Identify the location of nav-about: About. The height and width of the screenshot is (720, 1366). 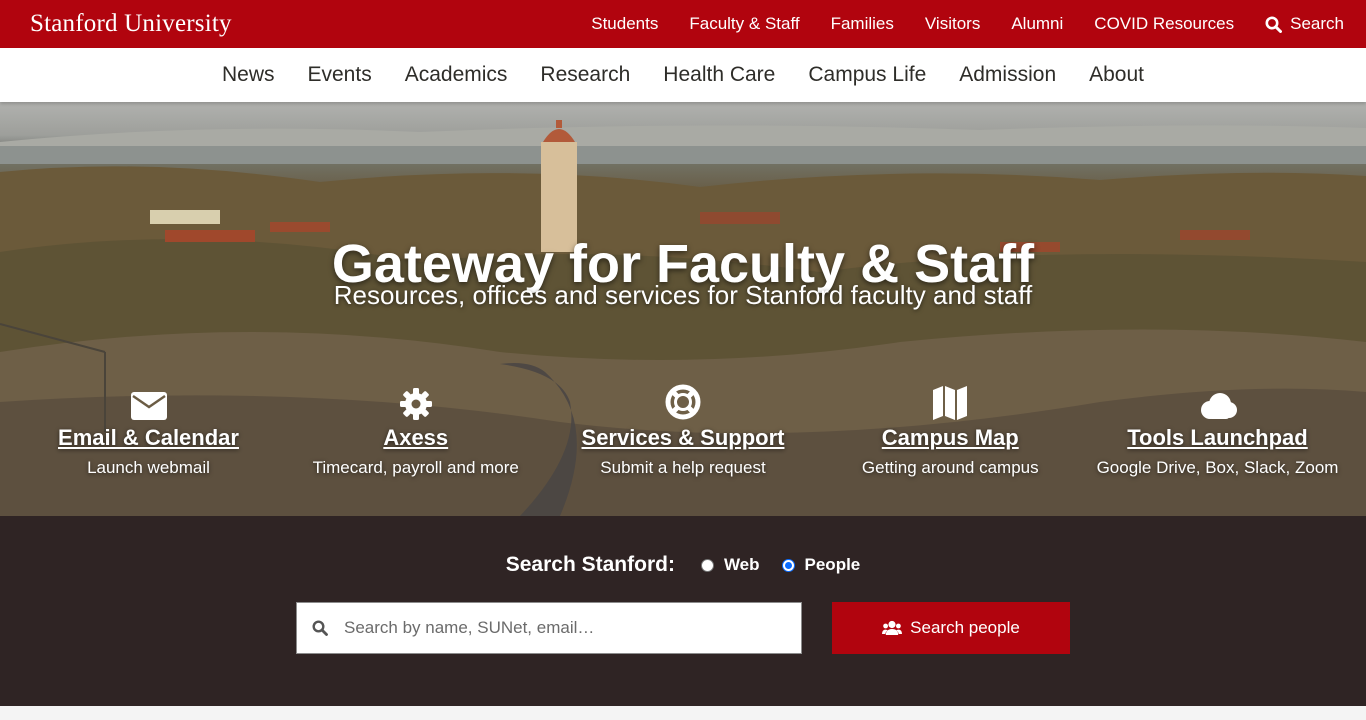
(1116, 75).